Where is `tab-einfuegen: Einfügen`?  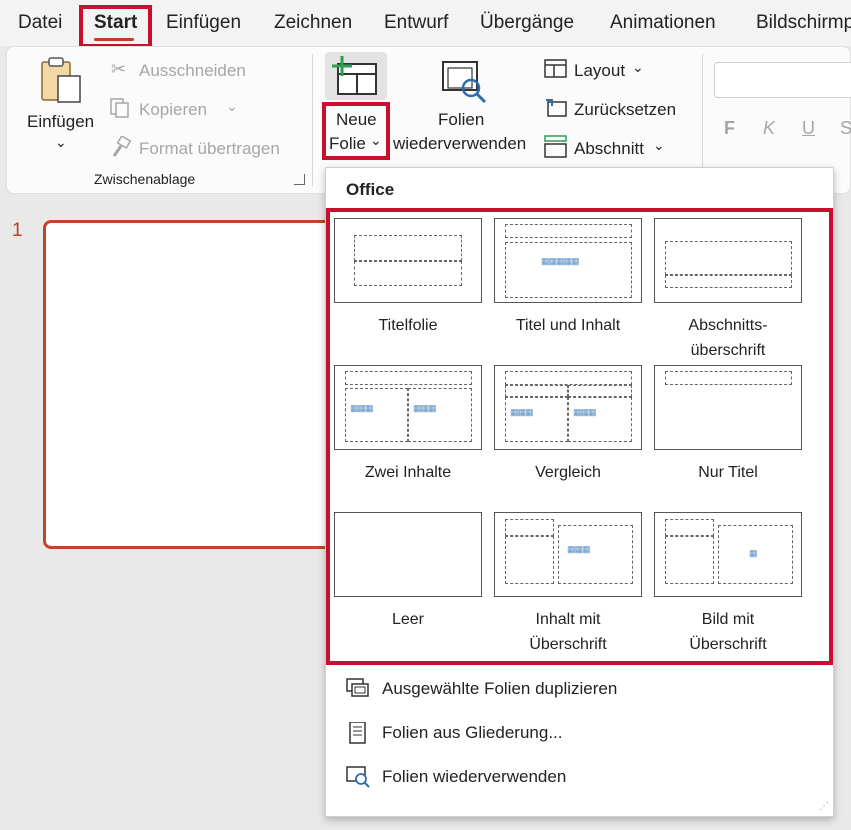 tab-einfuegen: Einfügen is located at coordinates (203, 23).